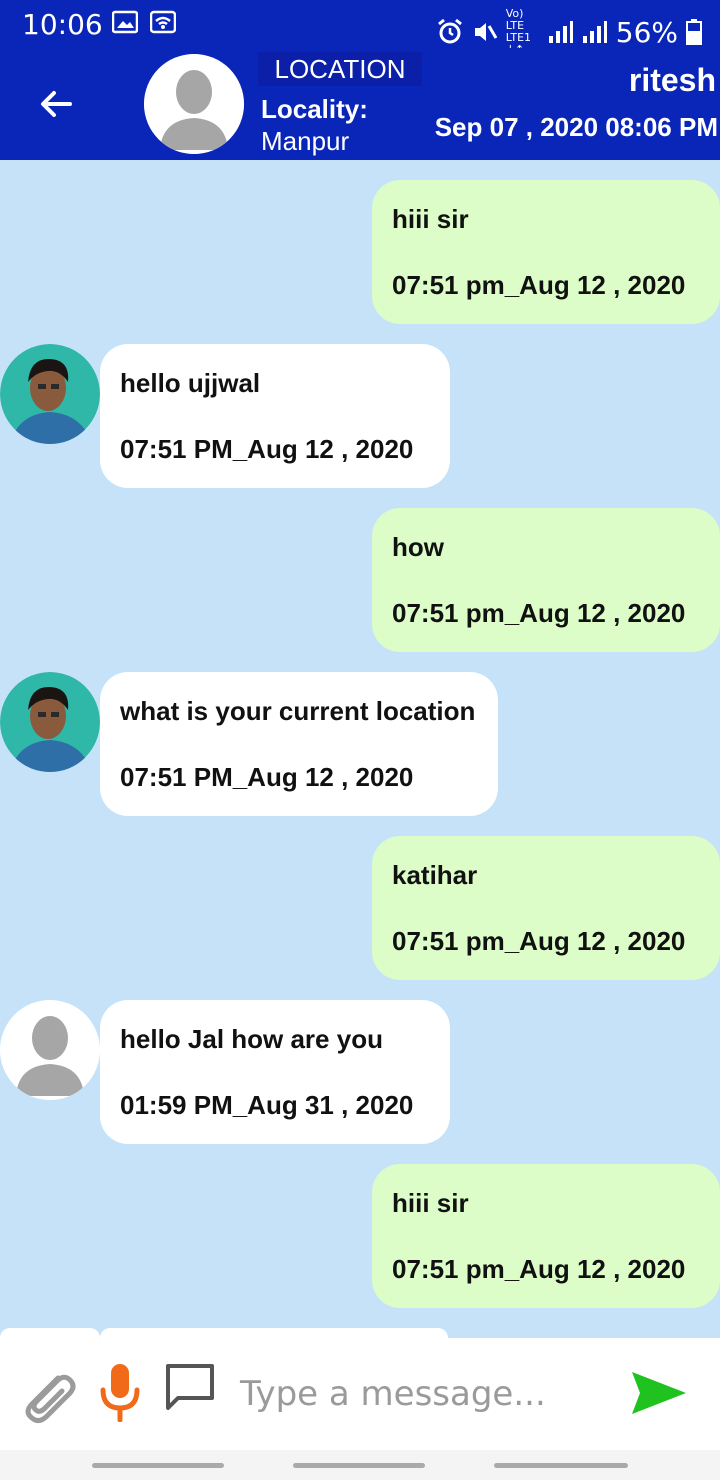 The width and height of the screenshot is (720, 1480). I want to click on message-received-partial, so click(274, 1333).